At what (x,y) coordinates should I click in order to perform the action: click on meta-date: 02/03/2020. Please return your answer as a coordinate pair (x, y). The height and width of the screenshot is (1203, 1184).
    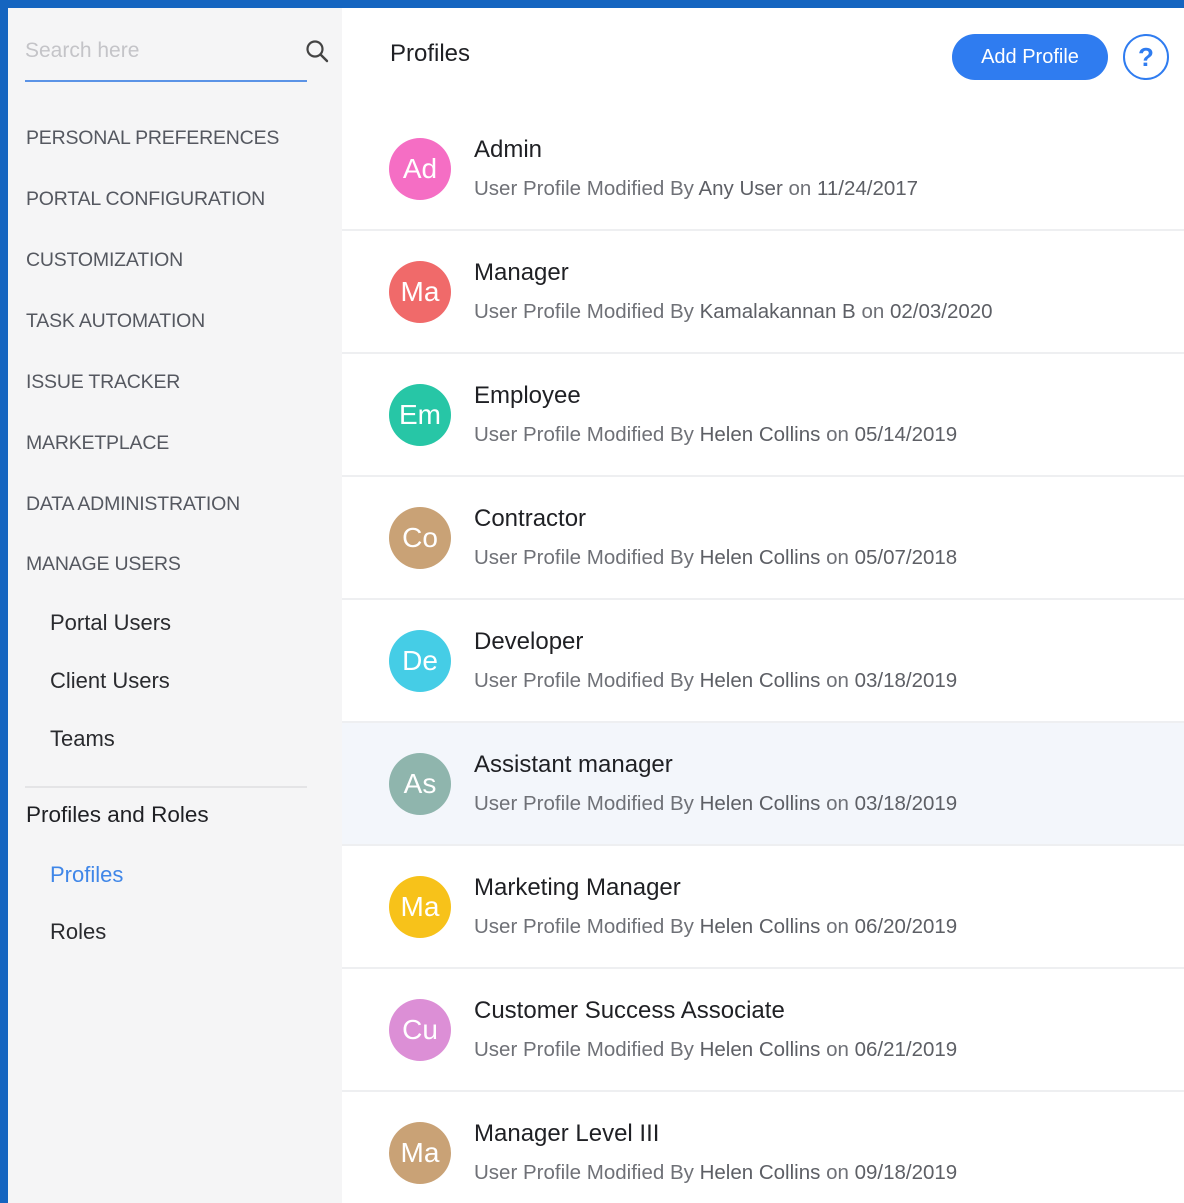
    Looking at the image, I should click on (941, 311).